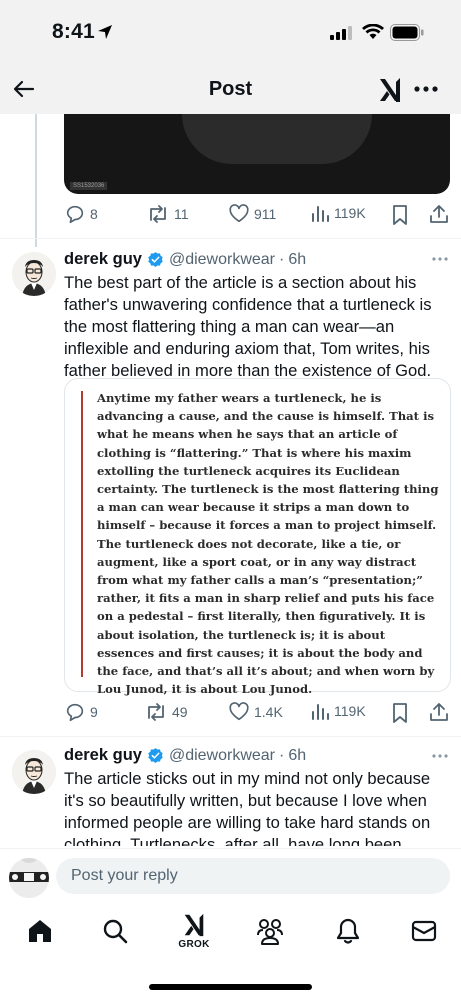 The image size is (461, 1000). I want to click on tweet-actions: 8 11 911 119K, so click(257, 215).